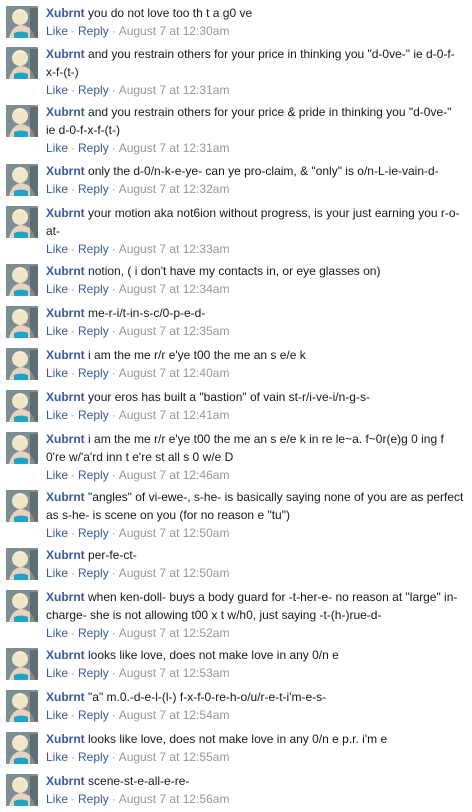 This screenshot has width=472, height=812. I want to click on comment-timestamp: August 7 at 12:33am, so click(174, 249).